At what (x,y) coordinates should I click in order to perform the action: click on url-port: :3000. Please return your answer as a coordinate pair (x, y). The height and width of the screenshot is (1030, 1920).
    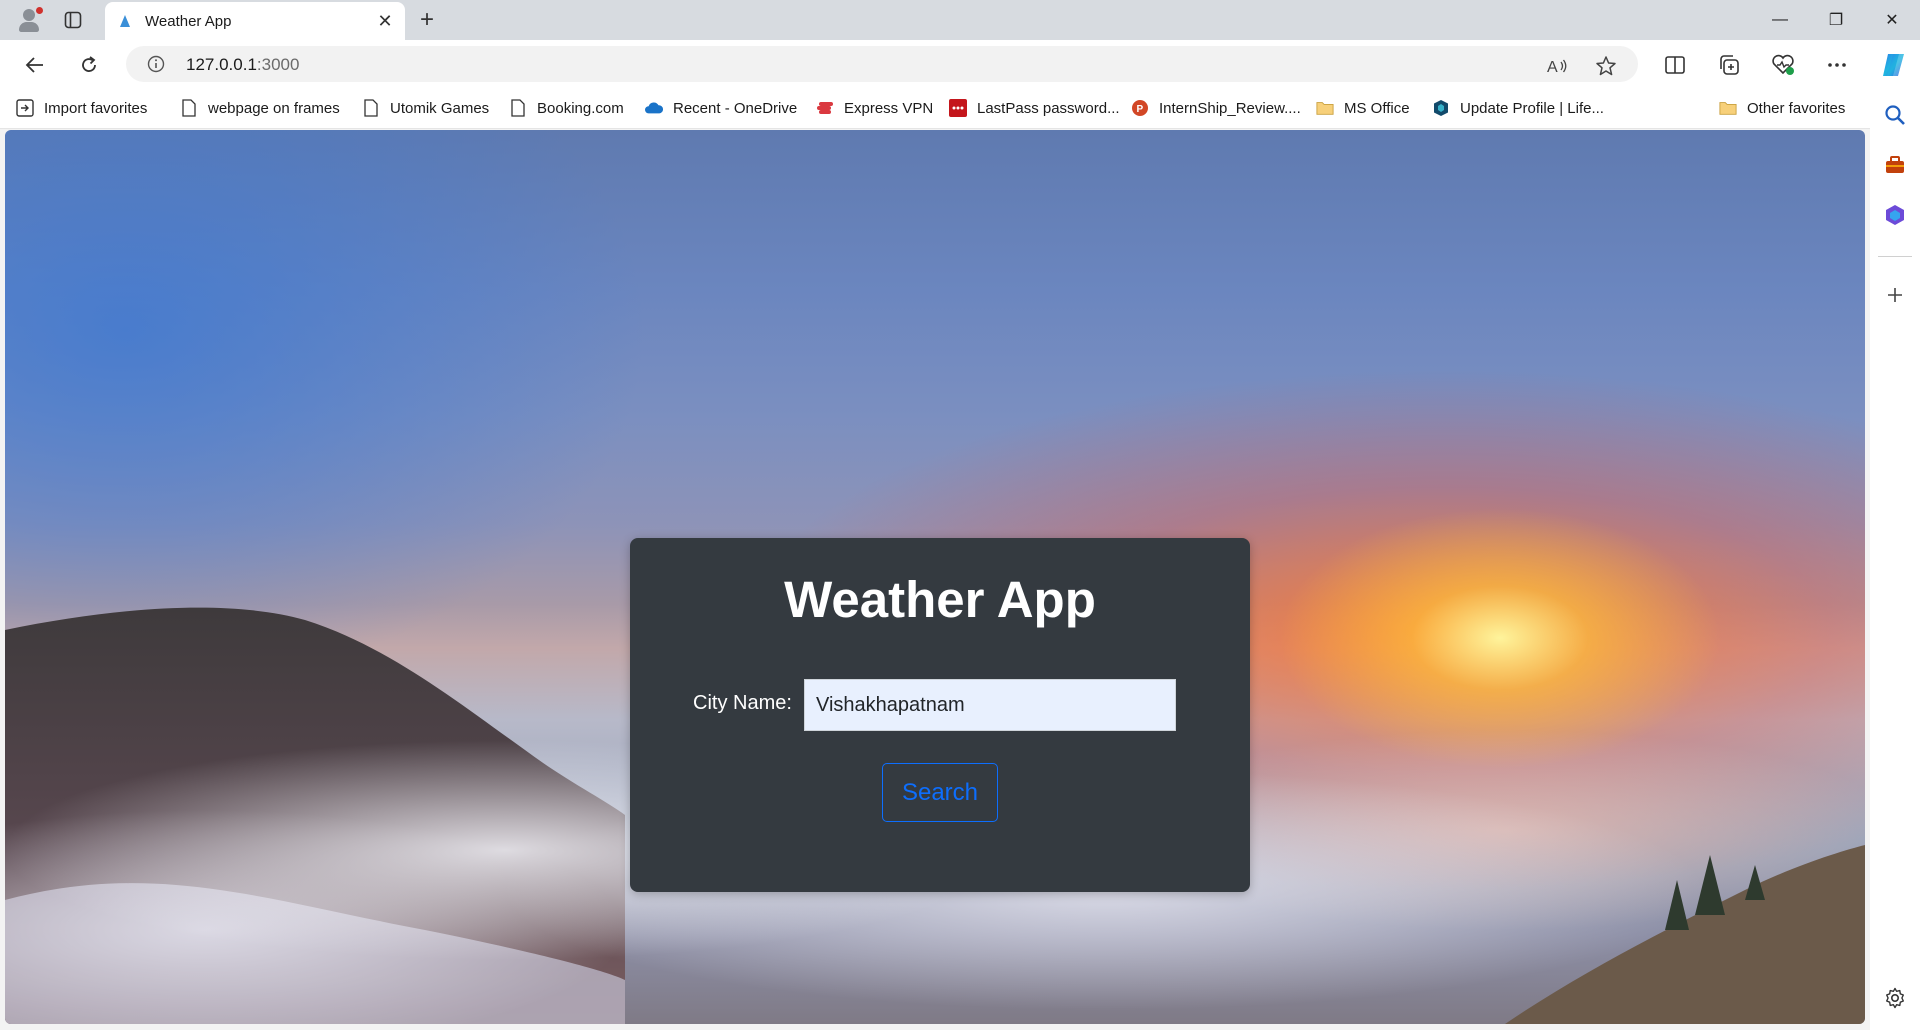
    Looking at the image, I should click on (278, 64).